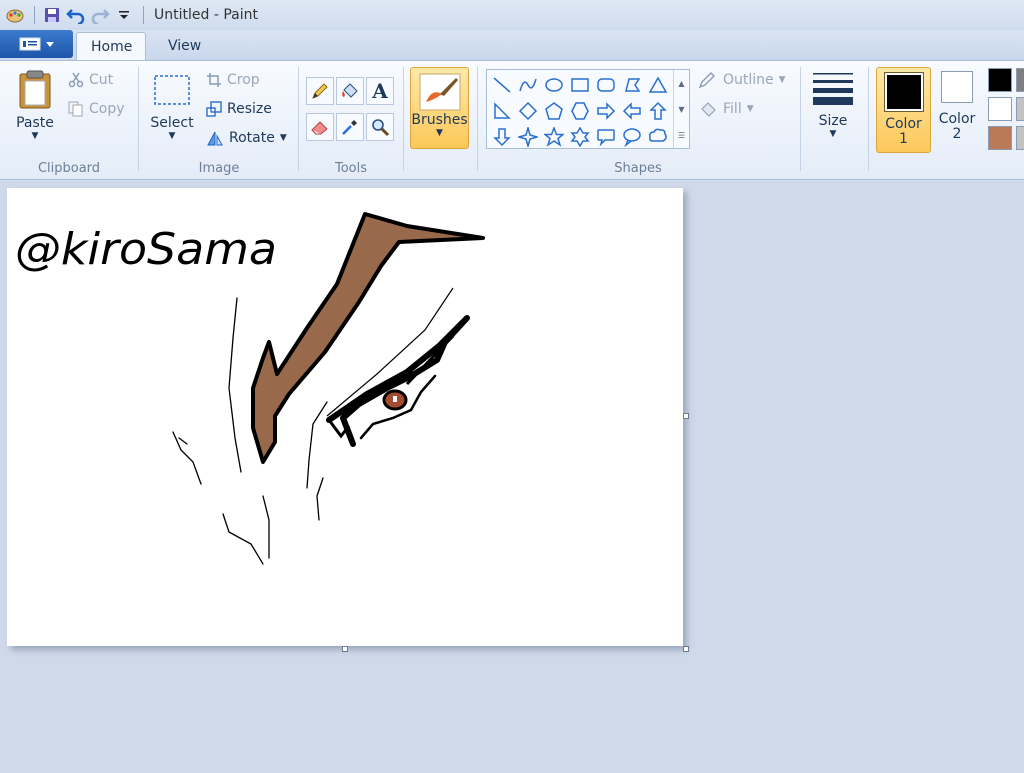 The width and height of the screenshot is (1024, 773). What do you see at coordinates (69, 168) in the screenshot?
I see `clipboard-group-label: Clipboard` at bounding box center [69, 168].